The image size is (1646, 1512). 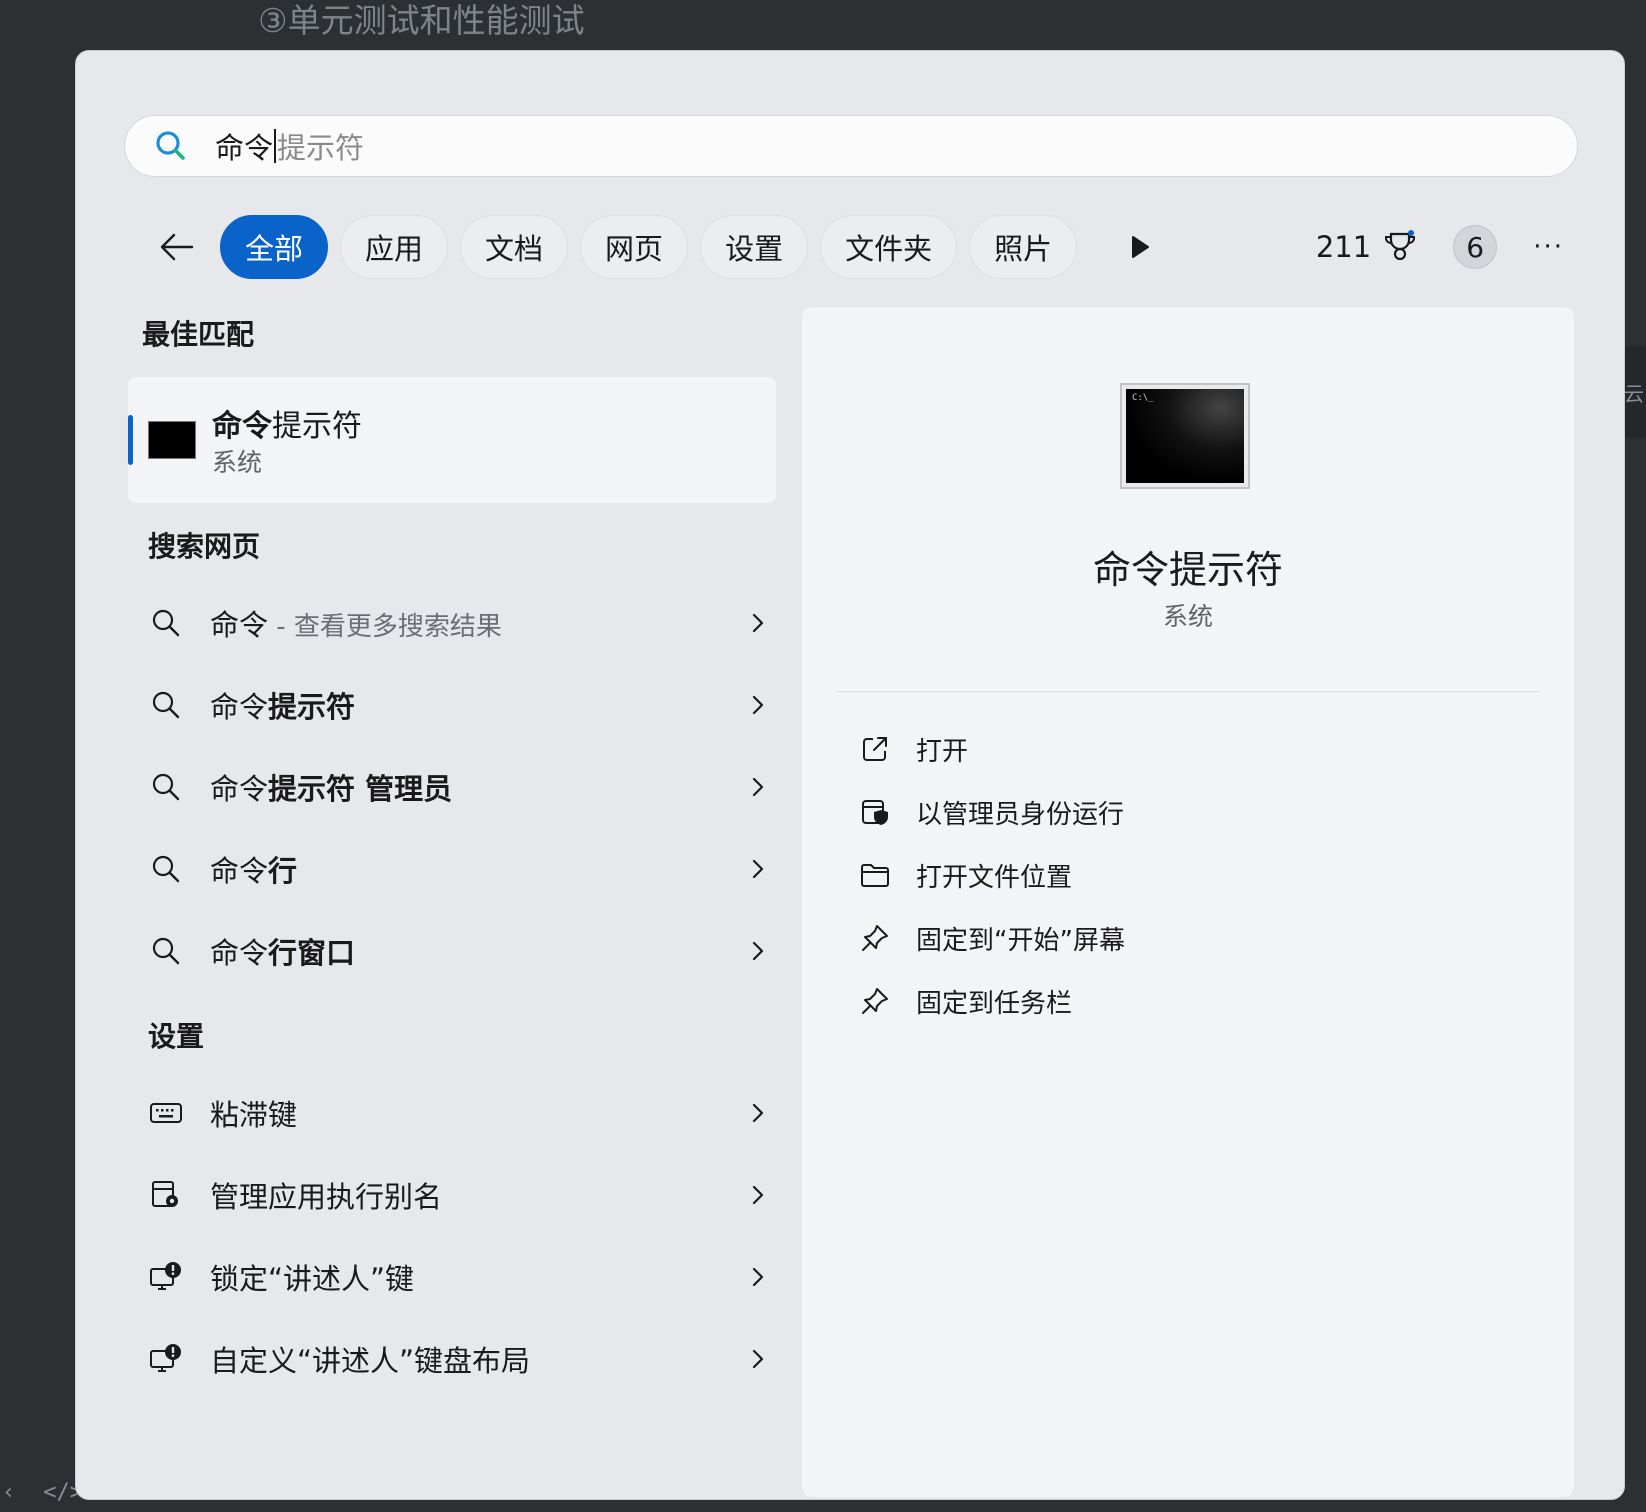 What do you see at coordinates (274, 247) in the screenshot?
I see `tab-all: 全部` at bounding box center [274, 247].